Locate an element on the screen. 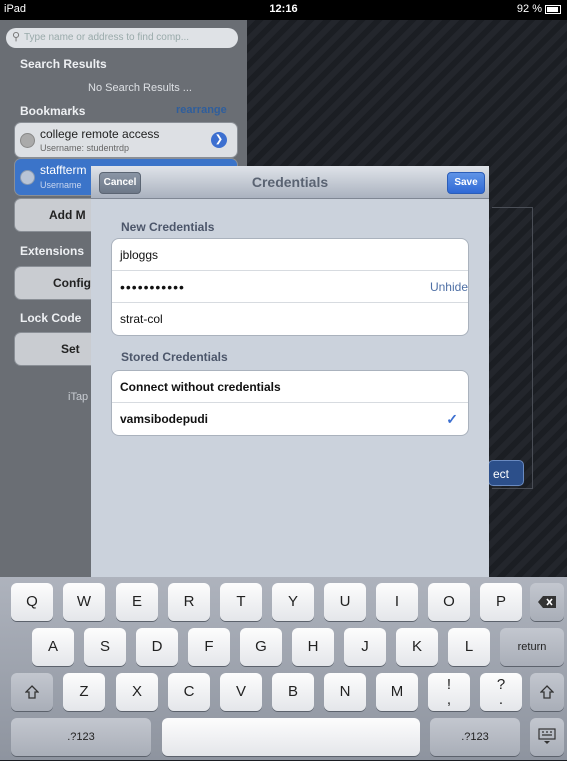 Image resolution: width=567 pixels, height=761 pixels. connect-button: ect is located at coordinates (506, 473).